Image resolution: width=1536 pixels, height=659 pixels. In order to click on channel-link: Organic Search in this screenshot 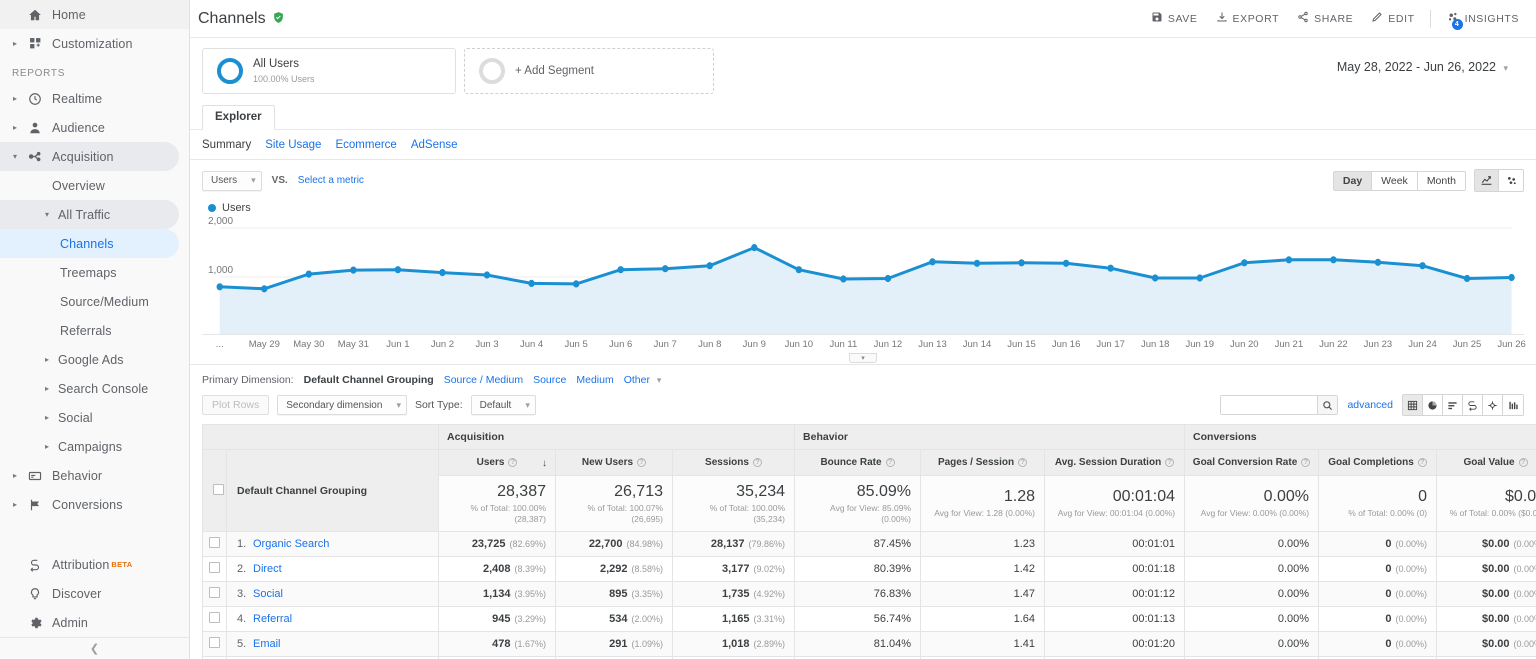, I will do `click(291, 544)`.